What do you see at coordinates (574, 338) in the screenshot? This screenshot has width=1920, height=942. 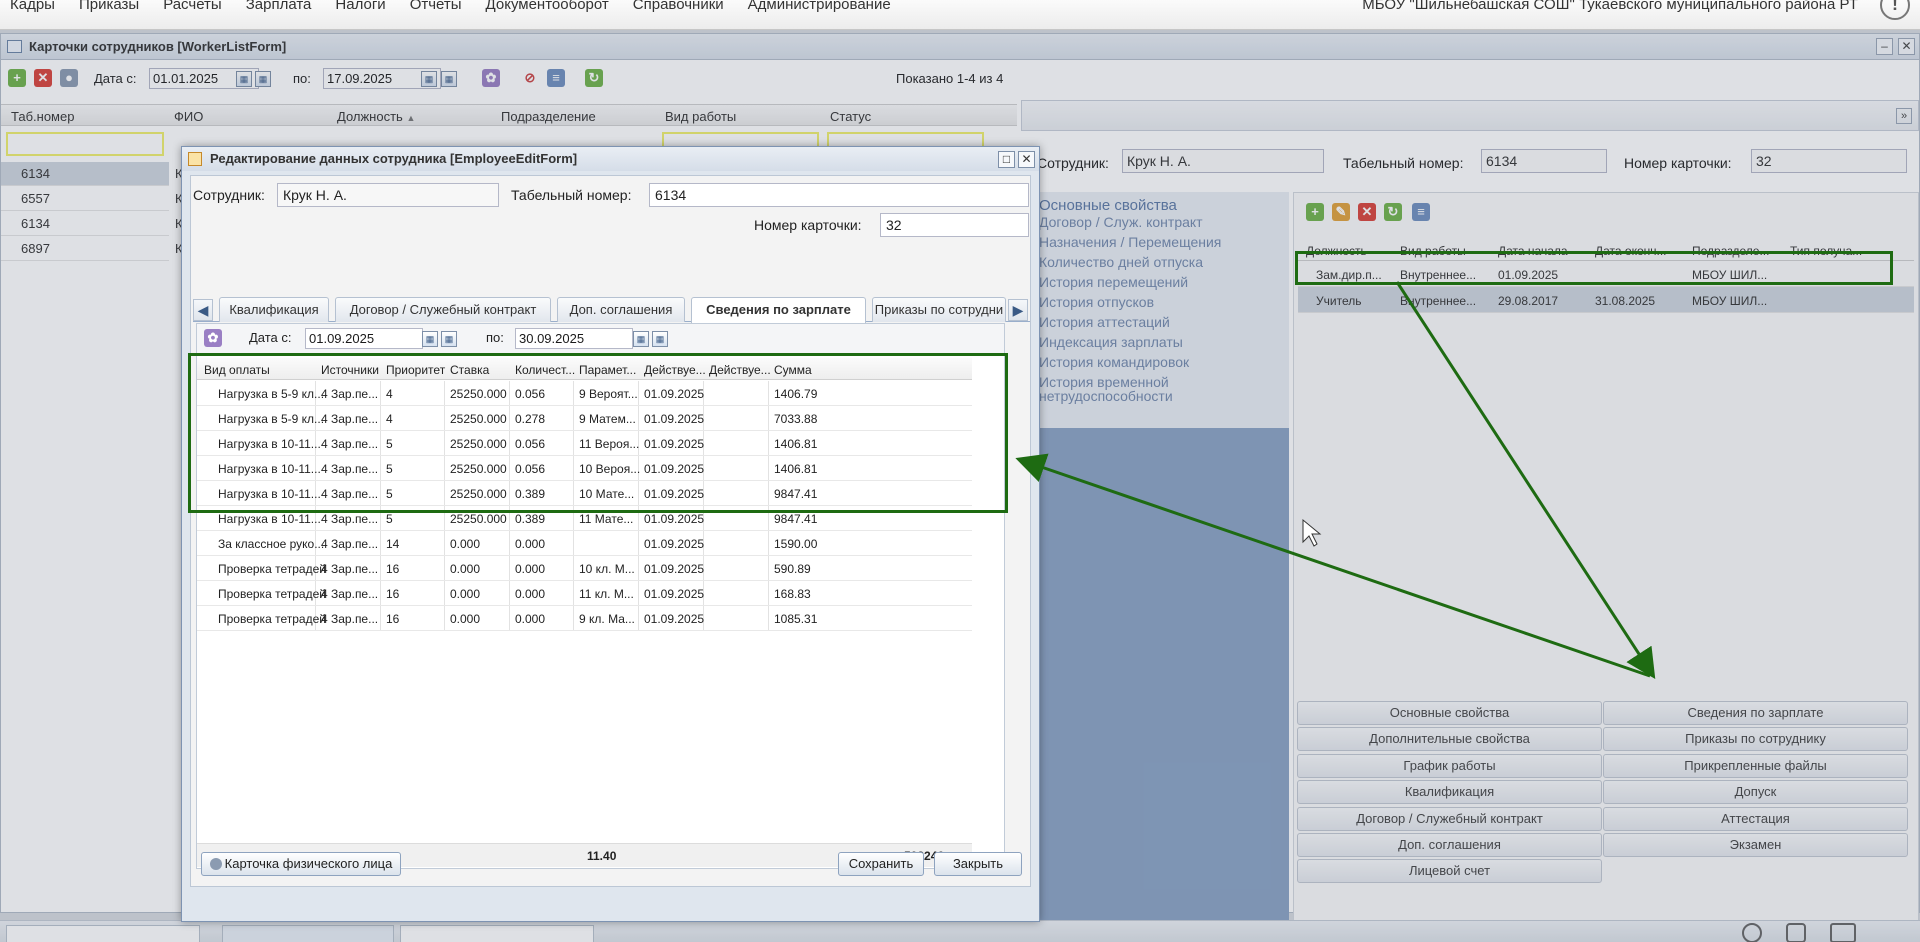 I see `date-to-field: 30.09.2025` at bounding box center [574, 338].